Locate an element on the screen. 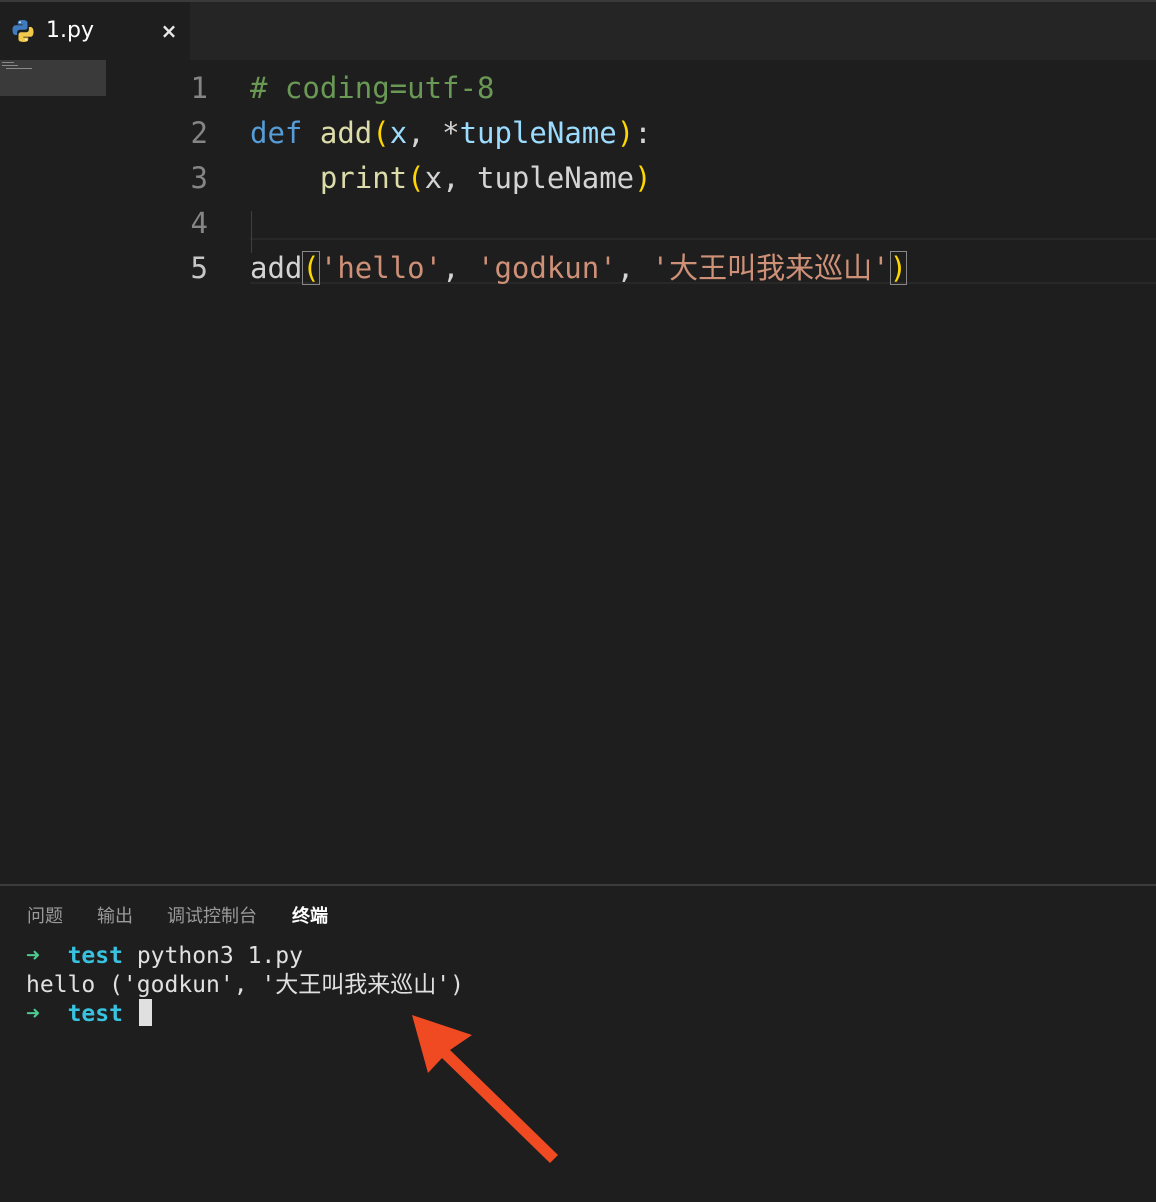  tab-terminal: 终端 is located at coordinates (310, 915).